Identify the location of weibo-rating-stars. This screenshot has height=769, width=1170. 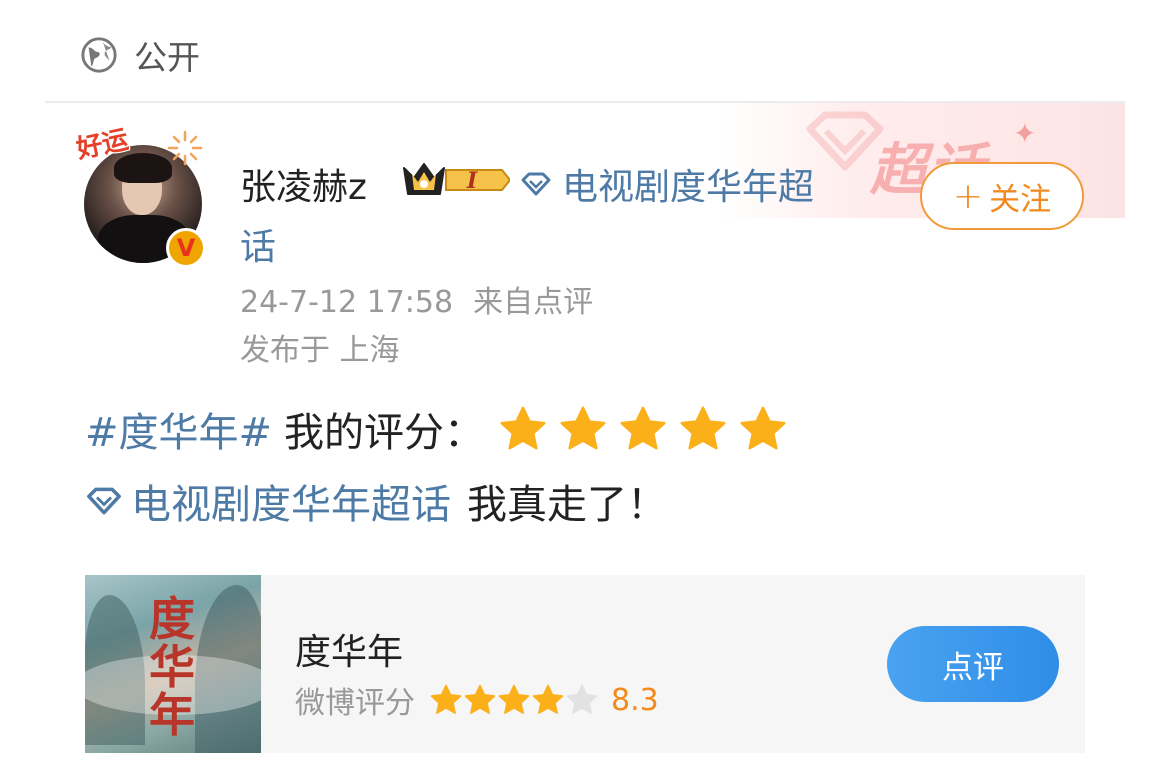
(514, 700).